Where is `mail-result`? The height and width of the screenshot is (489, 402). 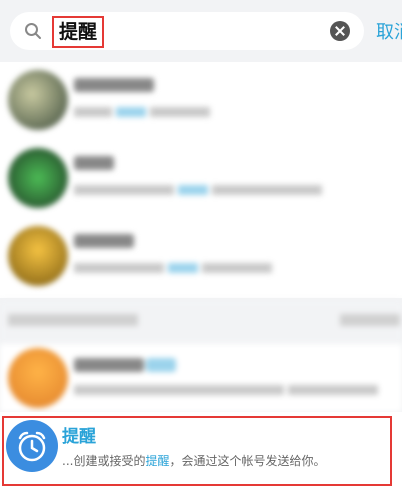
mail-result is located at coordinates (201, 378).